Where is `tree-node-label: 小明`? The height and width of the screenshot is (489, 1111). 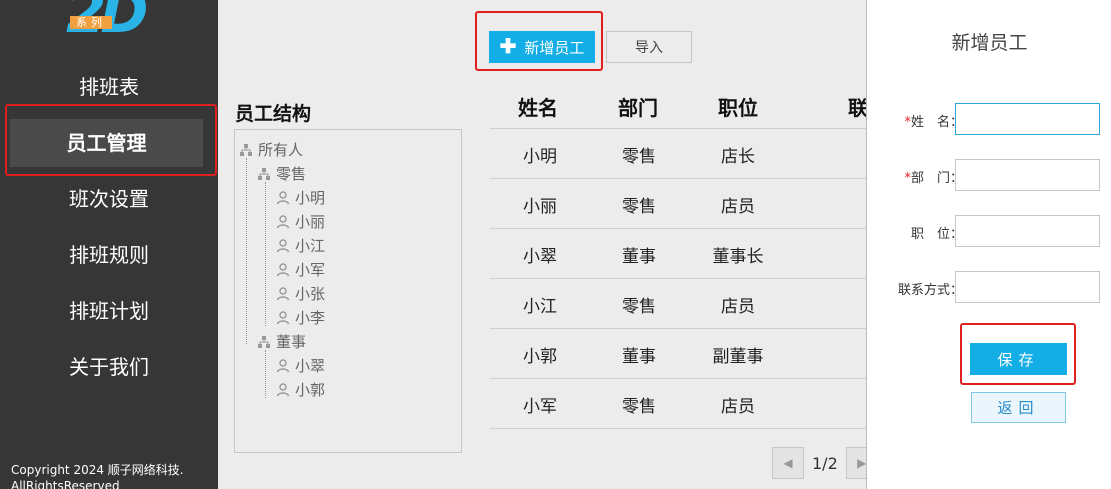 tree-node-label: 小明 is located at coordinates (310, 198).